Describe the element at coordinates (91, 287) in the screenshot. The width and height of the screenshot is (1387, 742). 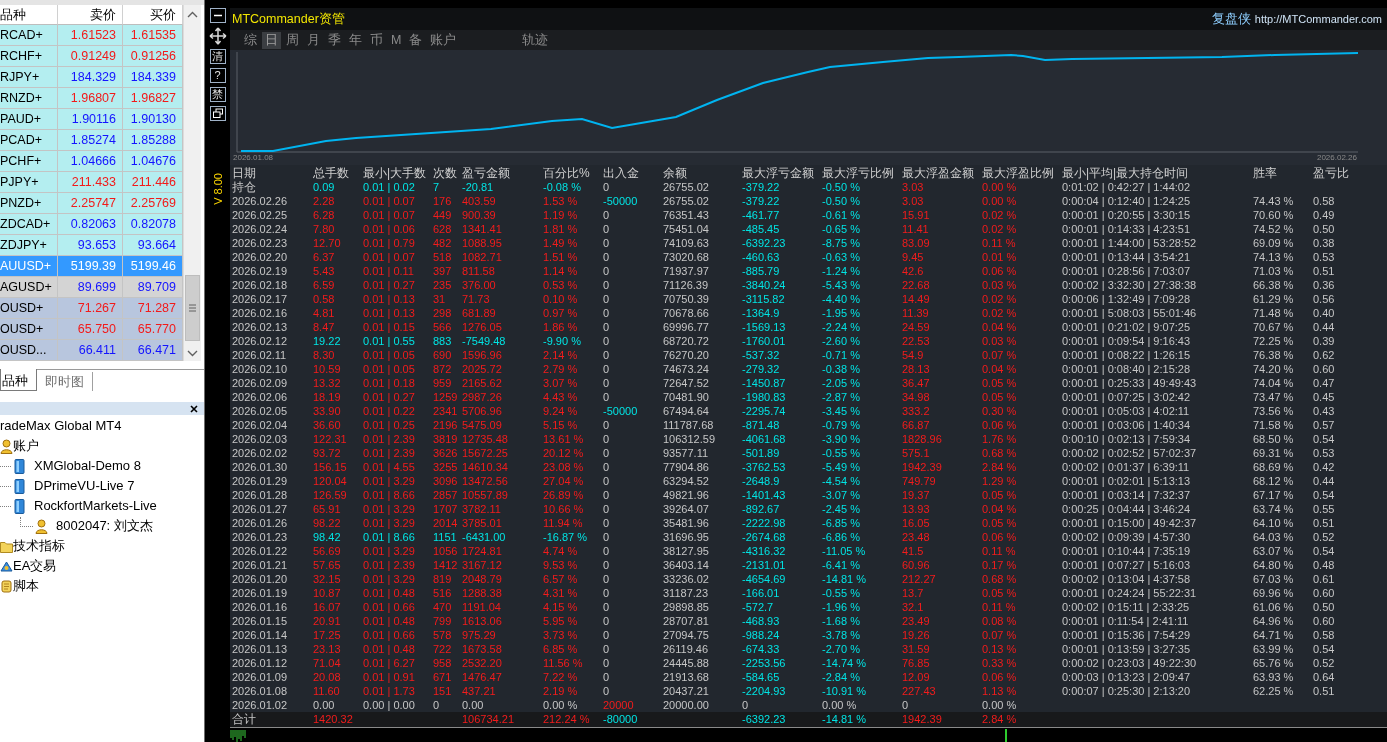
I see `symbol-row: AGUSD+ 89.699 89.709` at that location.